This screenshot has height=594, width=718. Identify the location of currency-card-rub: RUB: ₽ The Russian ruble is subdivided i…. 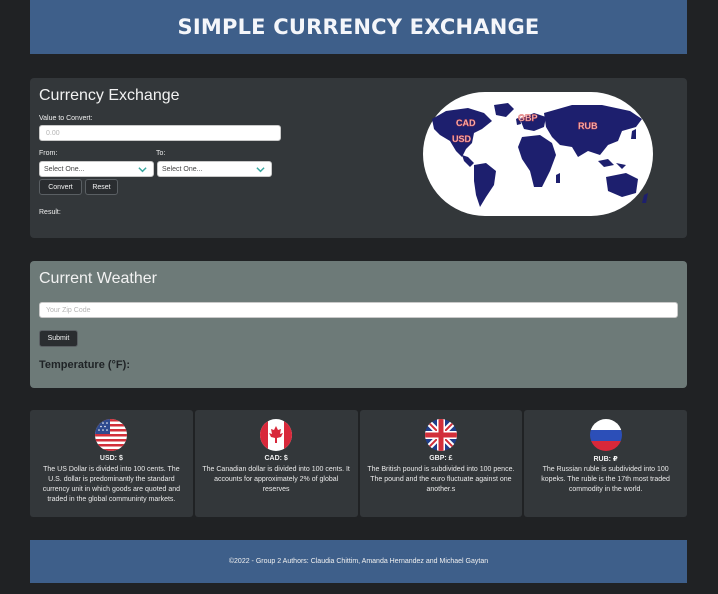
(605, 463).